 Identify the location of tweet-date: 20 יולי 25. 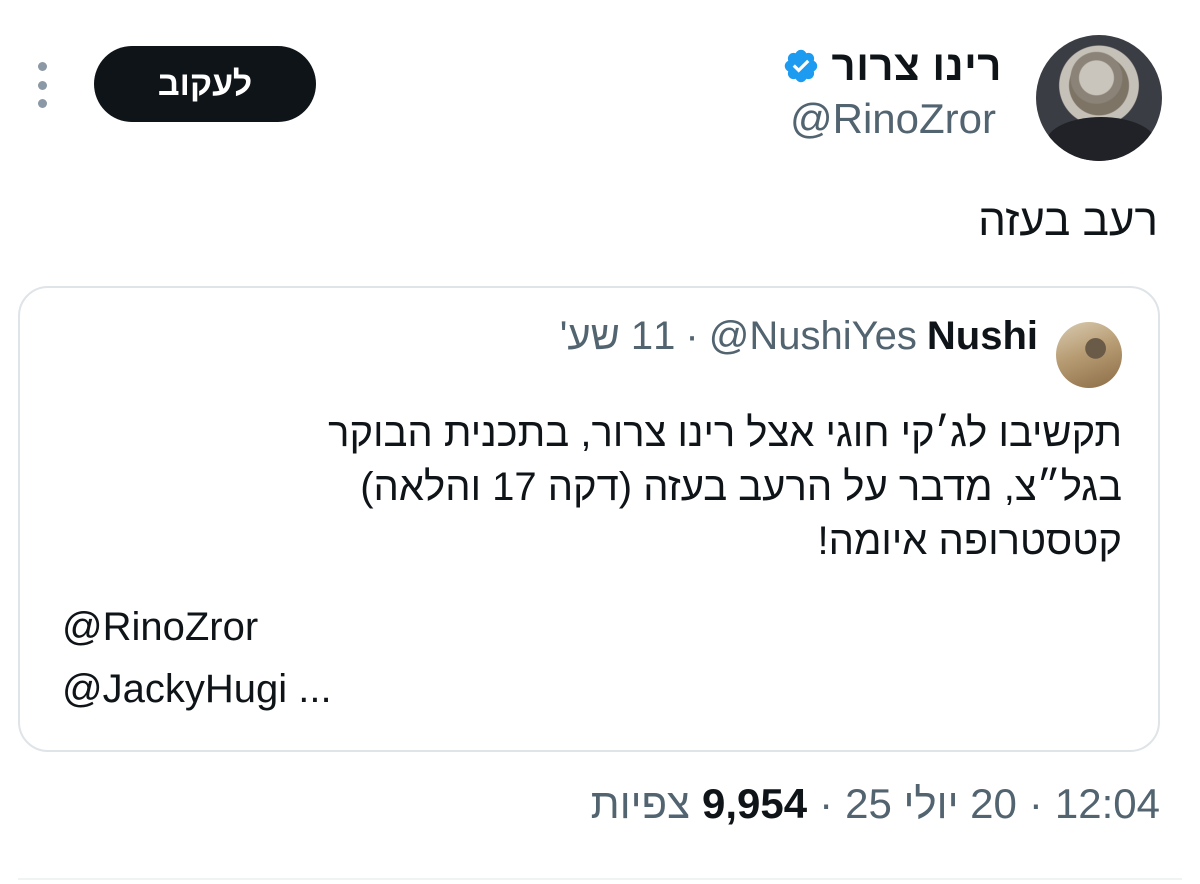
(931, 804).